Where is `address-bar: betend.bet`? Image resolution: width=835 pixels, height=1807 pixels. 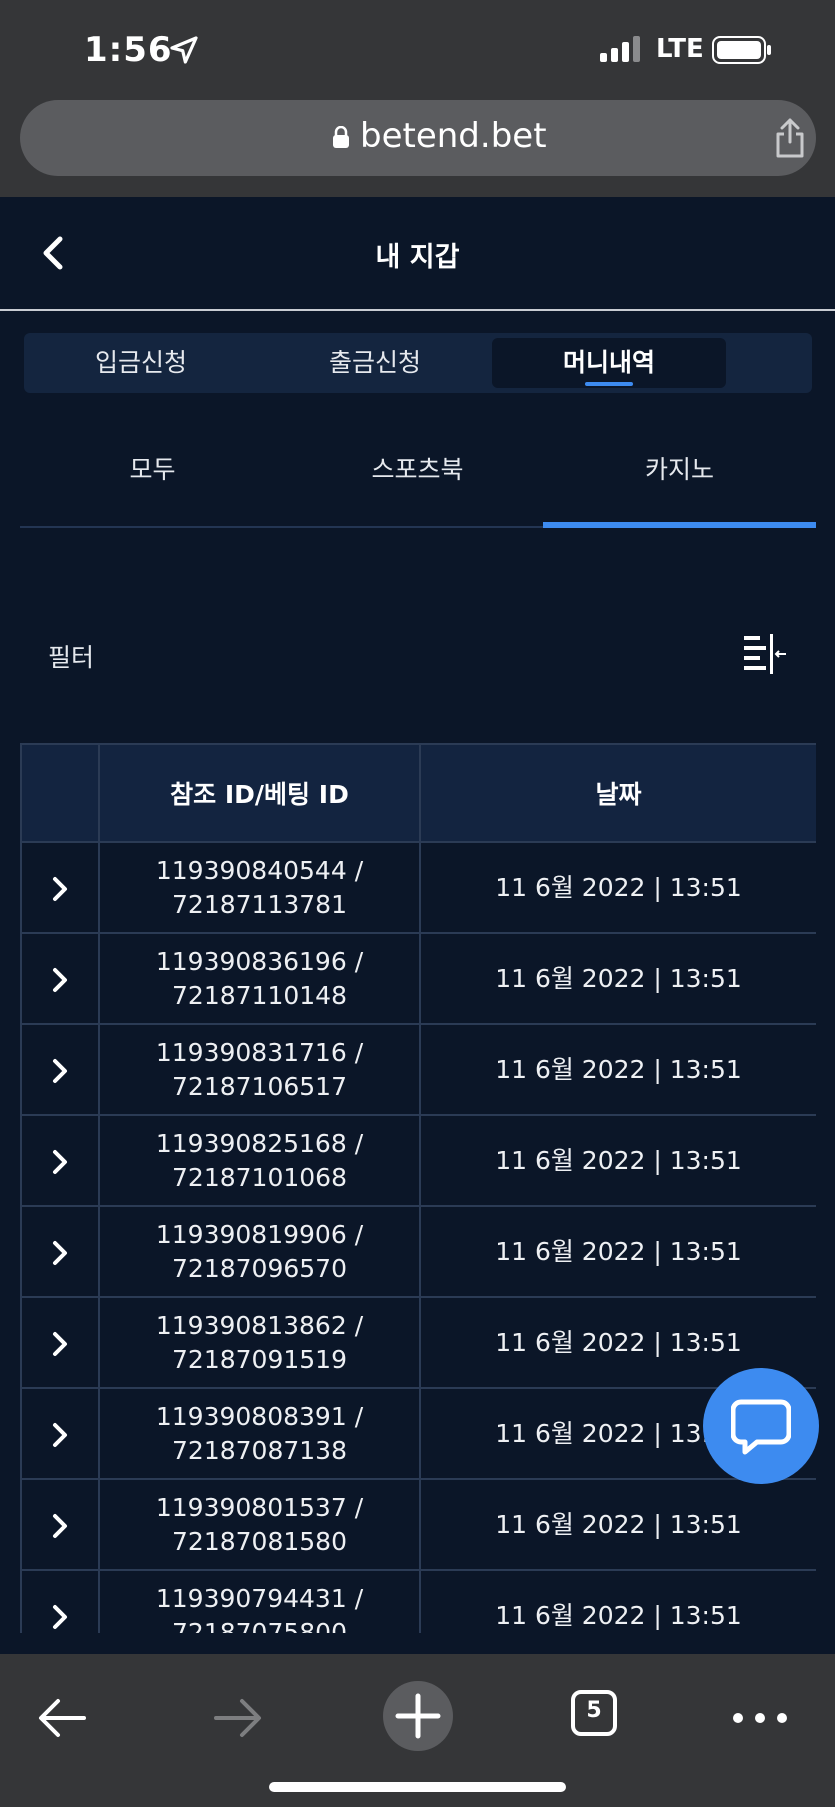
address-bar: betend.bet is located at coordinates (418, 138).